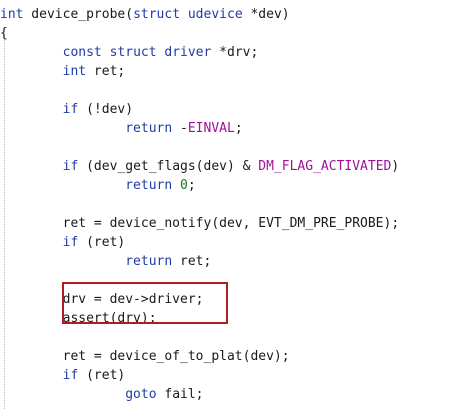 The image size is (454, 409). Describe the element at coordinates (82, 52) in the screenshot. I see `code-token: const` at that location.